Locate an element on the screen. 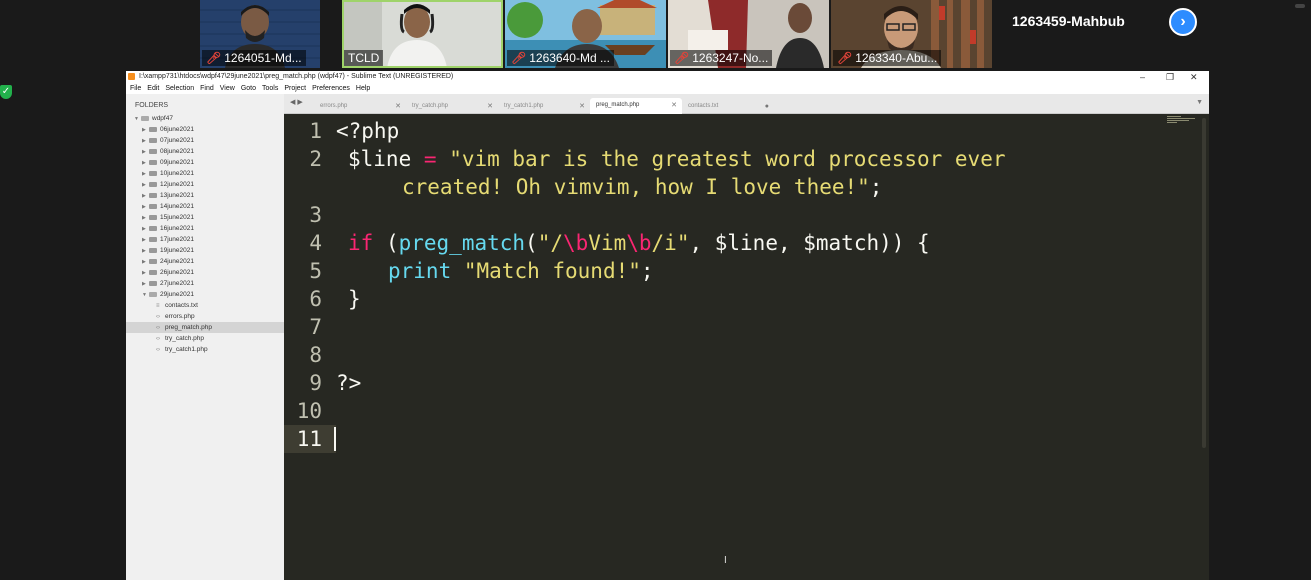 The width and height of the screenshot is (1311, 580). security-shield-icon: ✓ is located at coordinates (6, 92).